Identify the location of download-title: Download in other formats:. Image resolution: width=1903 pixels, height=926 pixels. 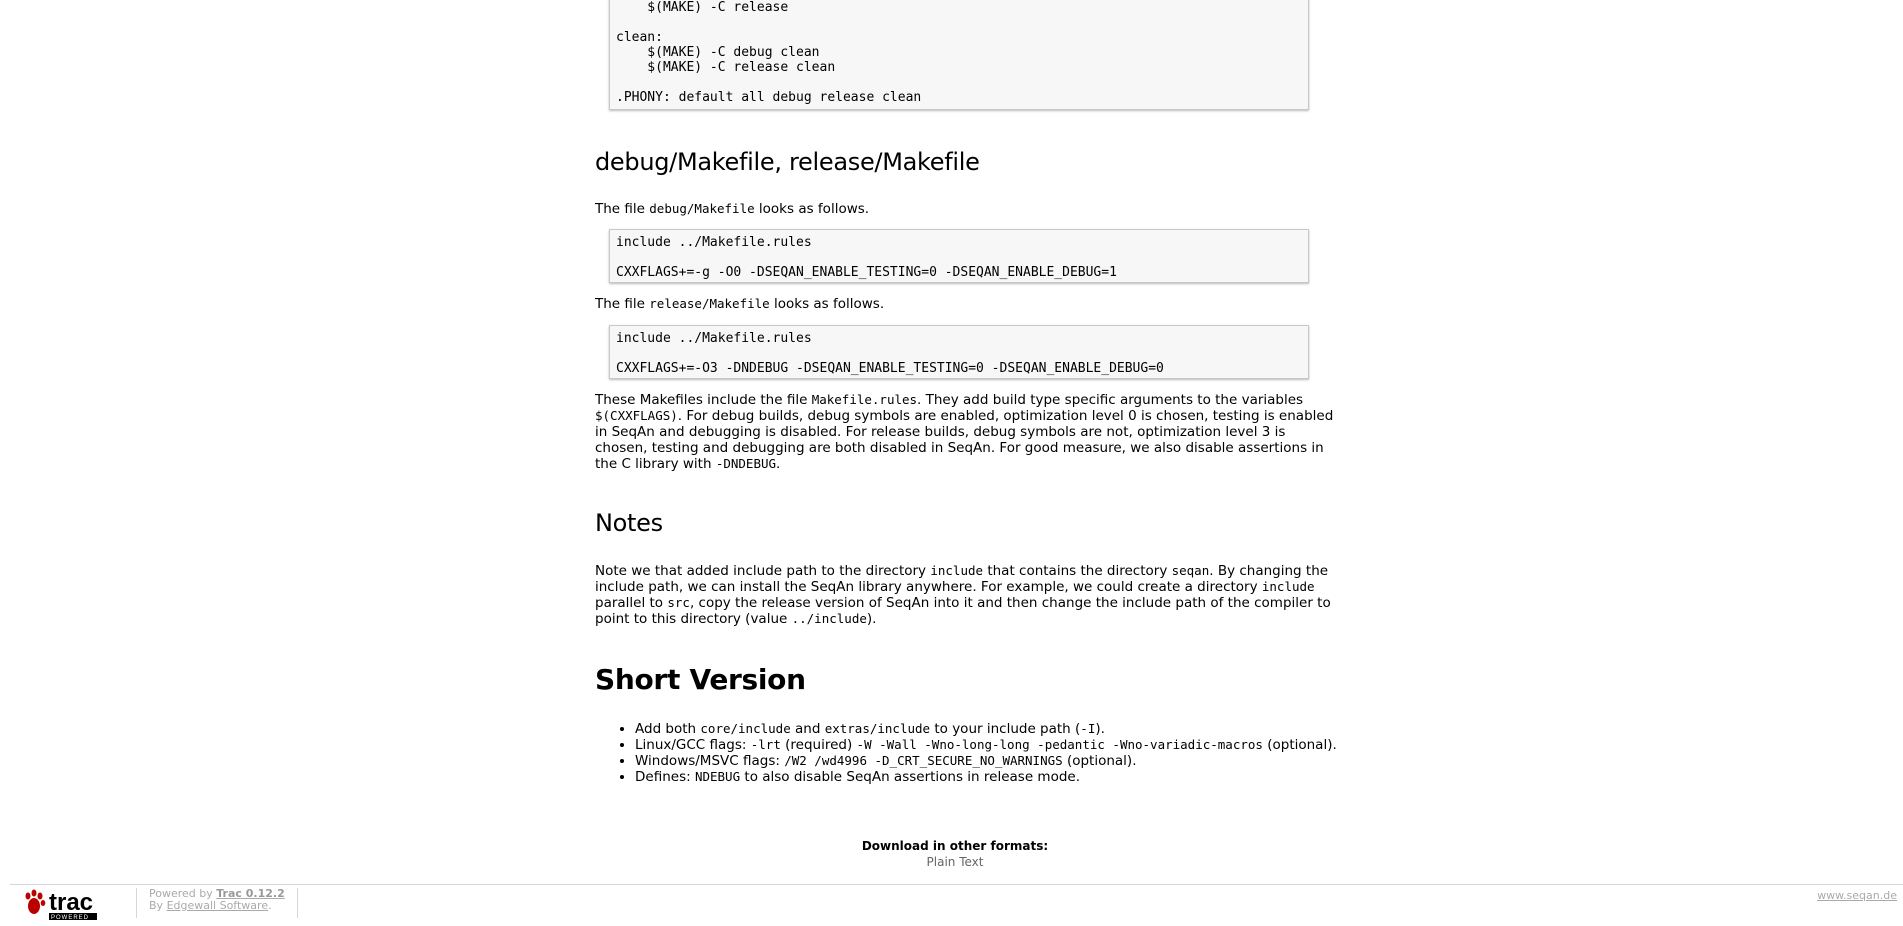
(955, 846).